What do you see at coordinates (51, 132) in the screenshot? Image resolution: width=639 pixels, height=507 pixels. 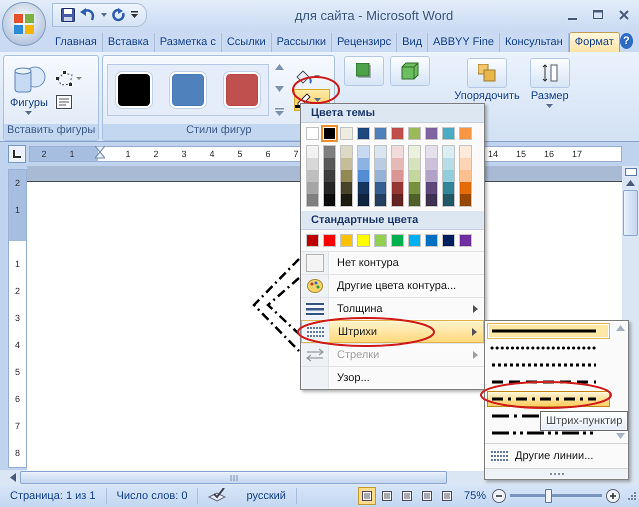 I see `group-label: Вставить фигуры` at bounding box center [51, 132].